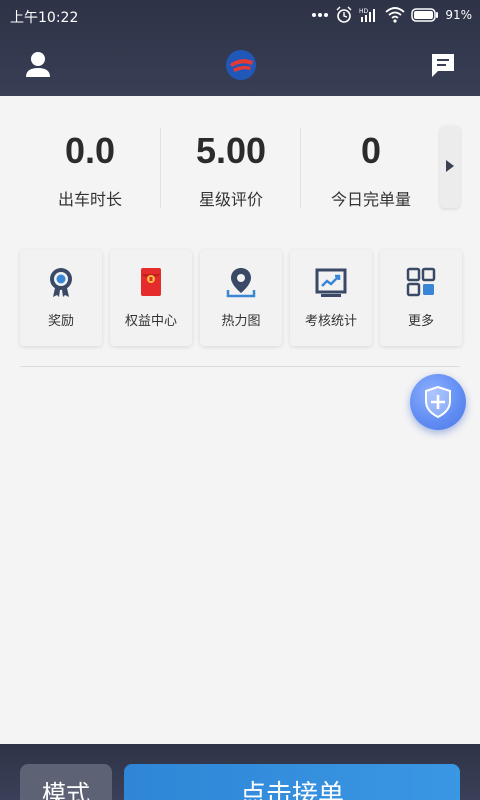 This screenshot has width=480, height=800. What do you see at coordinates (364, 11) in the screenshot?
I see `svg-text: HD` at bounding box center [364, 11].